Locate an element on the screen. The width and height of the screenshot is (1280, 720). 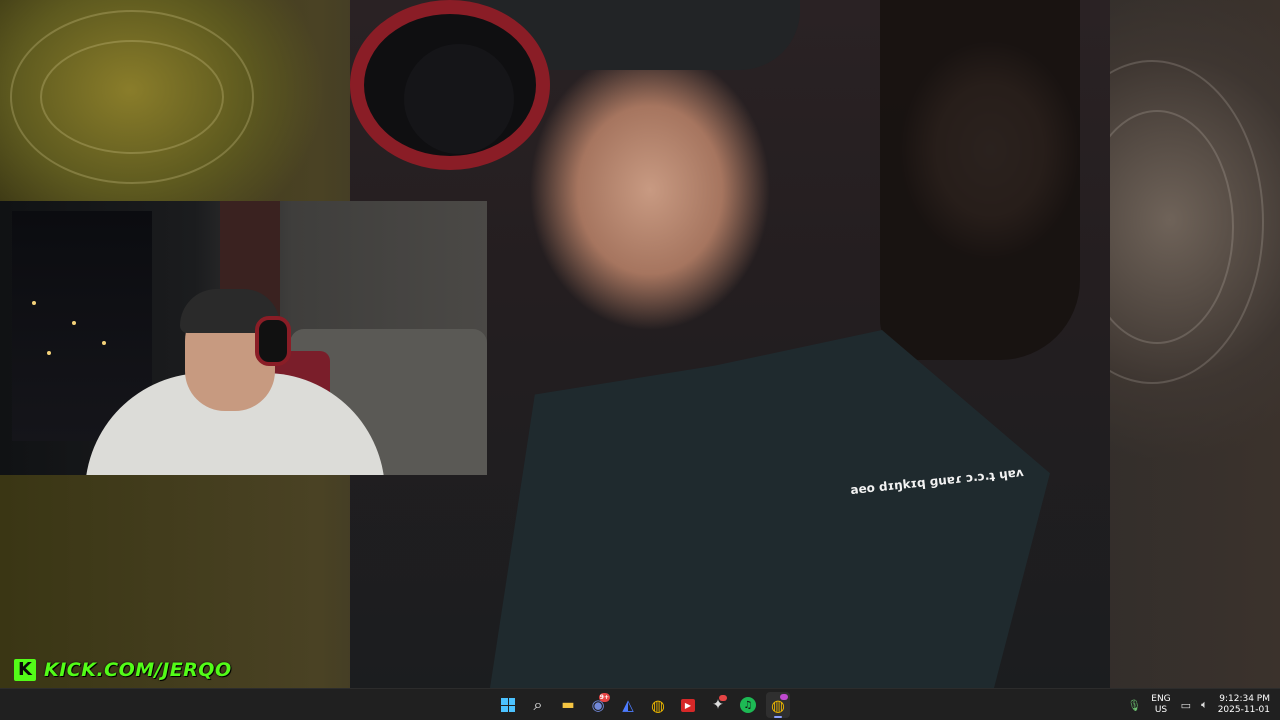
start-button is located at coordinates (508, 705).